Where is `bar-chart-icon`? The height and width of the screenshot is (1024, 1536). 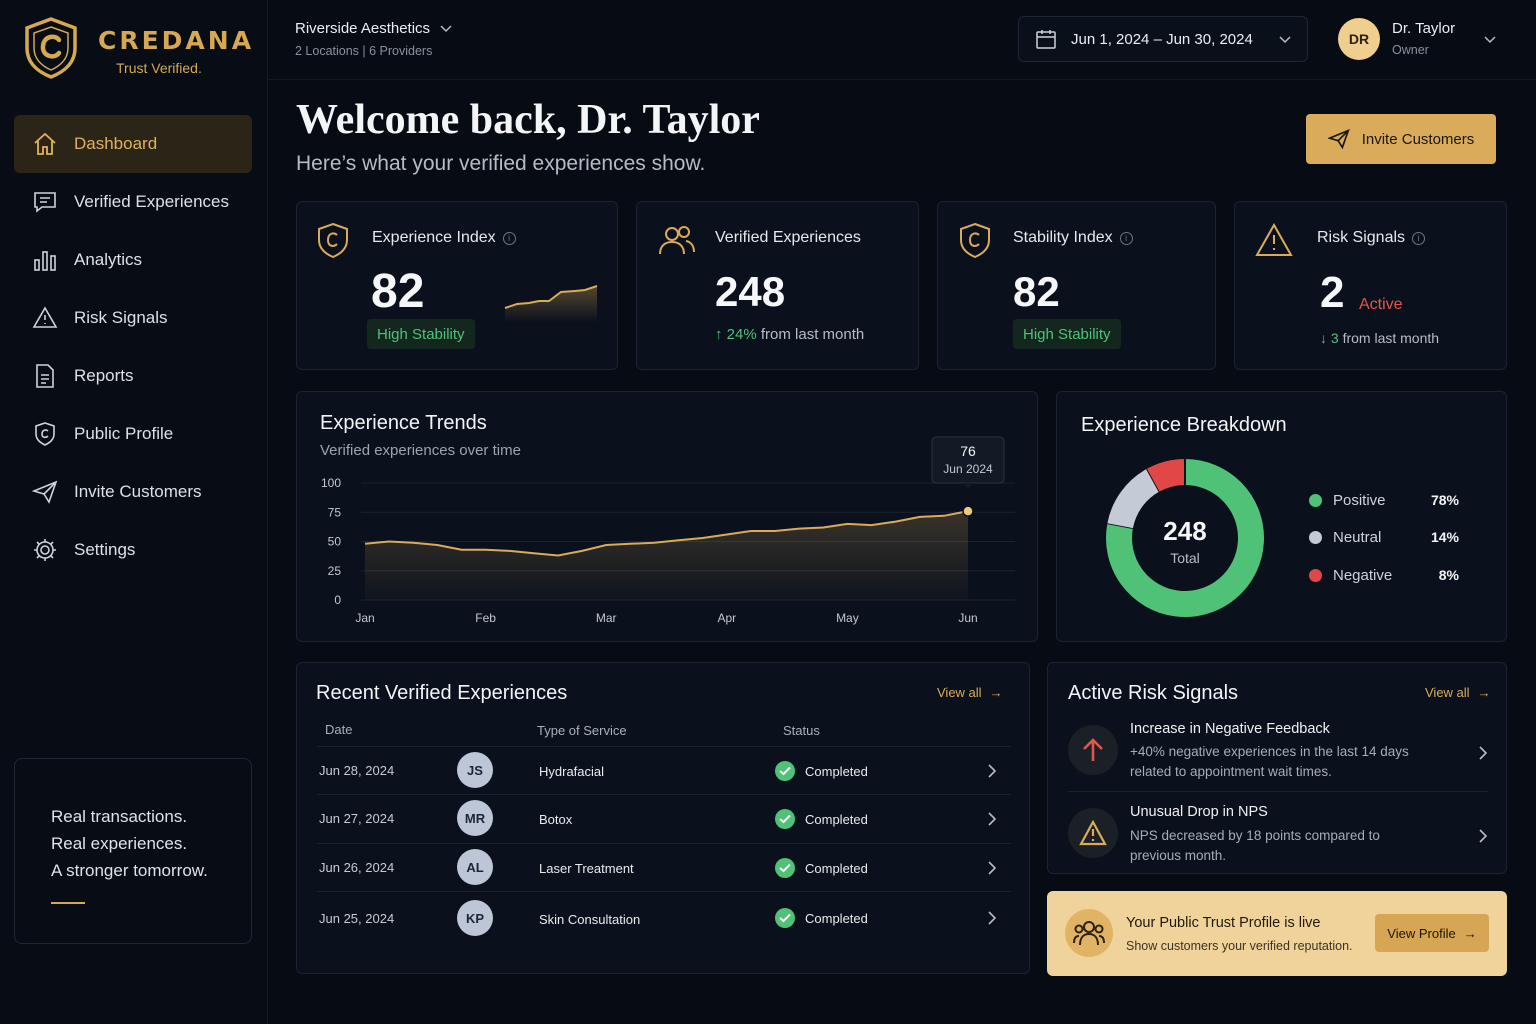
bar-chart-icon is located at coordinates (45, 260).